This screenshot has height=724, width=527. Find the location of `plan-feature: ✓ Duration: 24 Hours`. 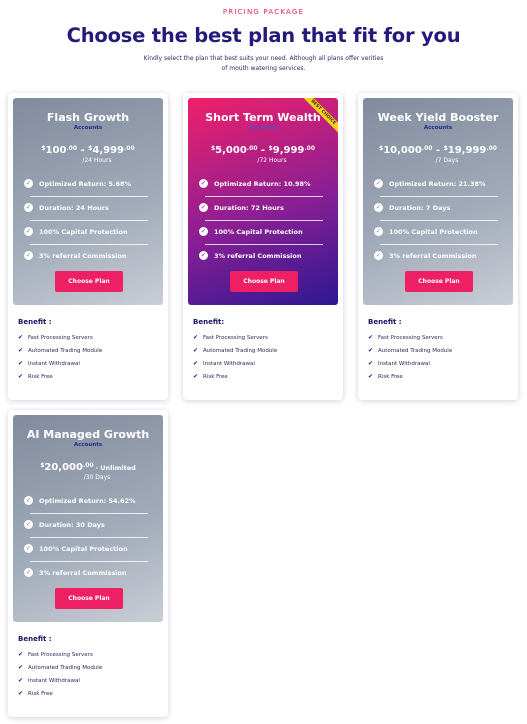

plan-feature: ✓ Duration: 24 Hours is located at coordinates (85, 214).